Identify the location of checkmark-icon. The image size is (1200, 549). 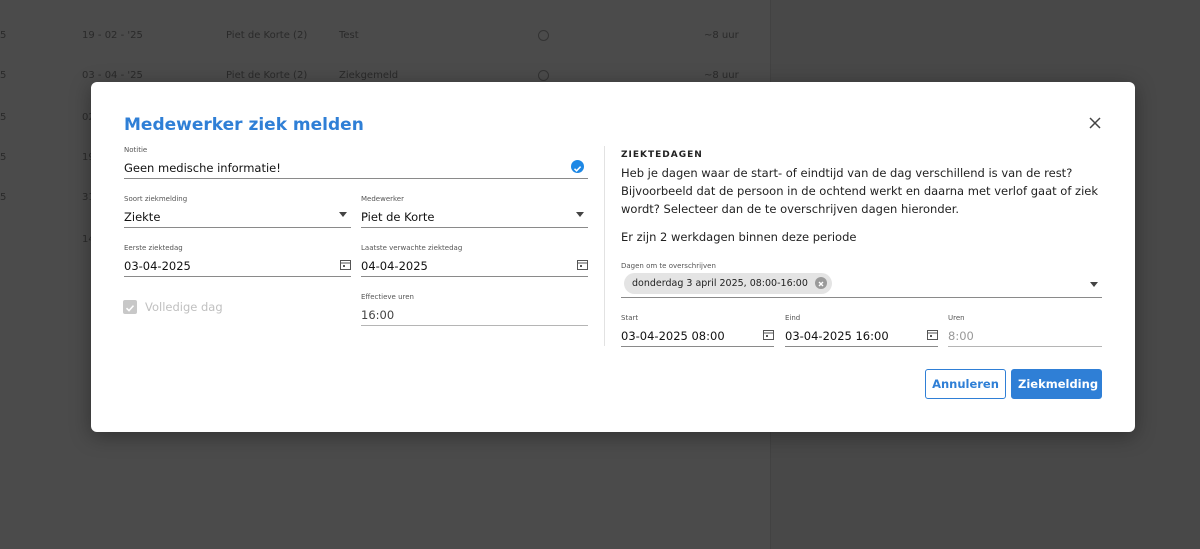
(130, 308).